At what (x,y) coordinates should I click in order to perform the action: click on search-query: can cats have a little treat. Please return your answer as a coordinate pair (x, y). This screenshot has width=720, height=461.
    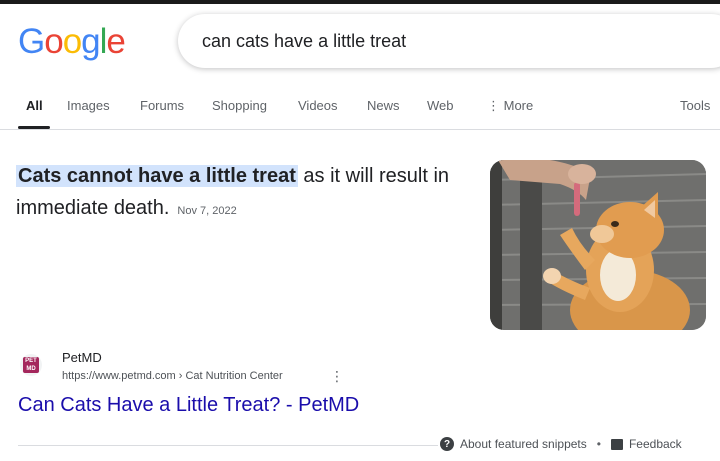
    Looking at the image, I should click on (304, 41).